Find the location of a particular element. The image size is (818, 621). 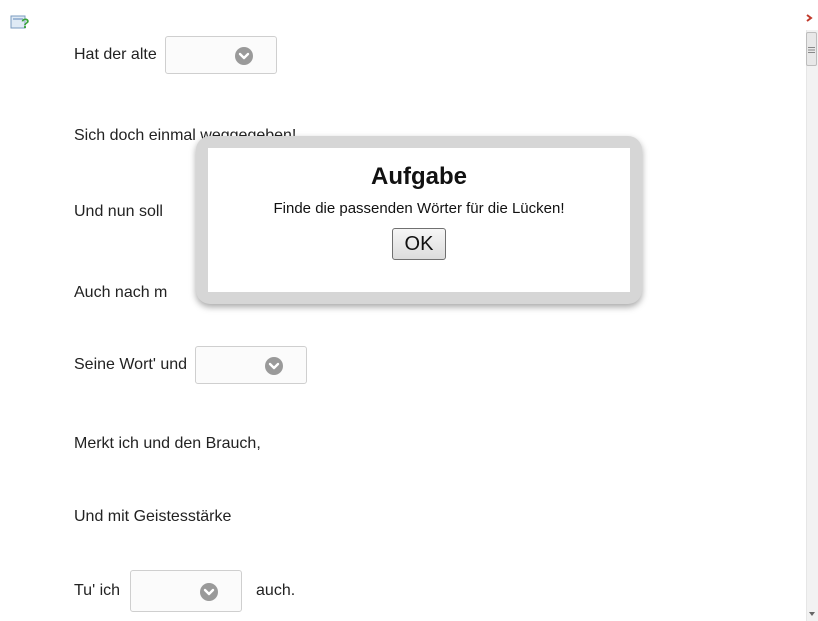

line-text: Hat der alte is located at coordinates (115, 54).